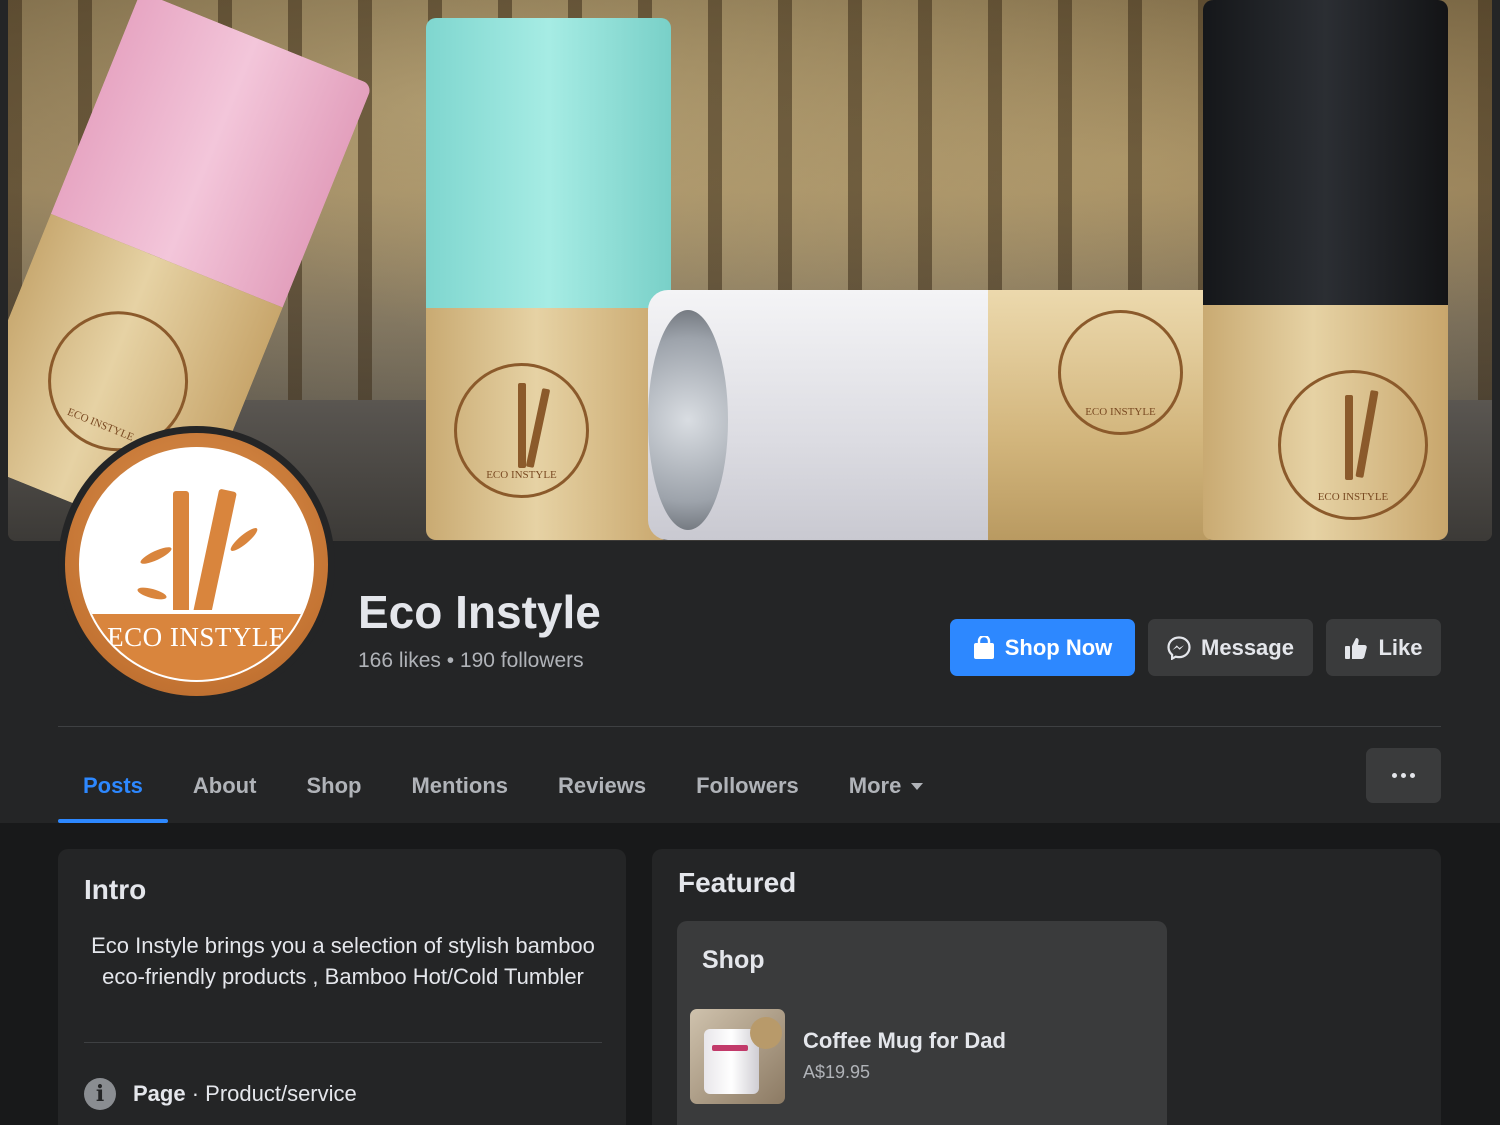 The image size is (1500, 1125). Describe the element at coordinates (938, 415) in the screenshot. I see `white-tumbler: ECO INSTYLE` at that location.